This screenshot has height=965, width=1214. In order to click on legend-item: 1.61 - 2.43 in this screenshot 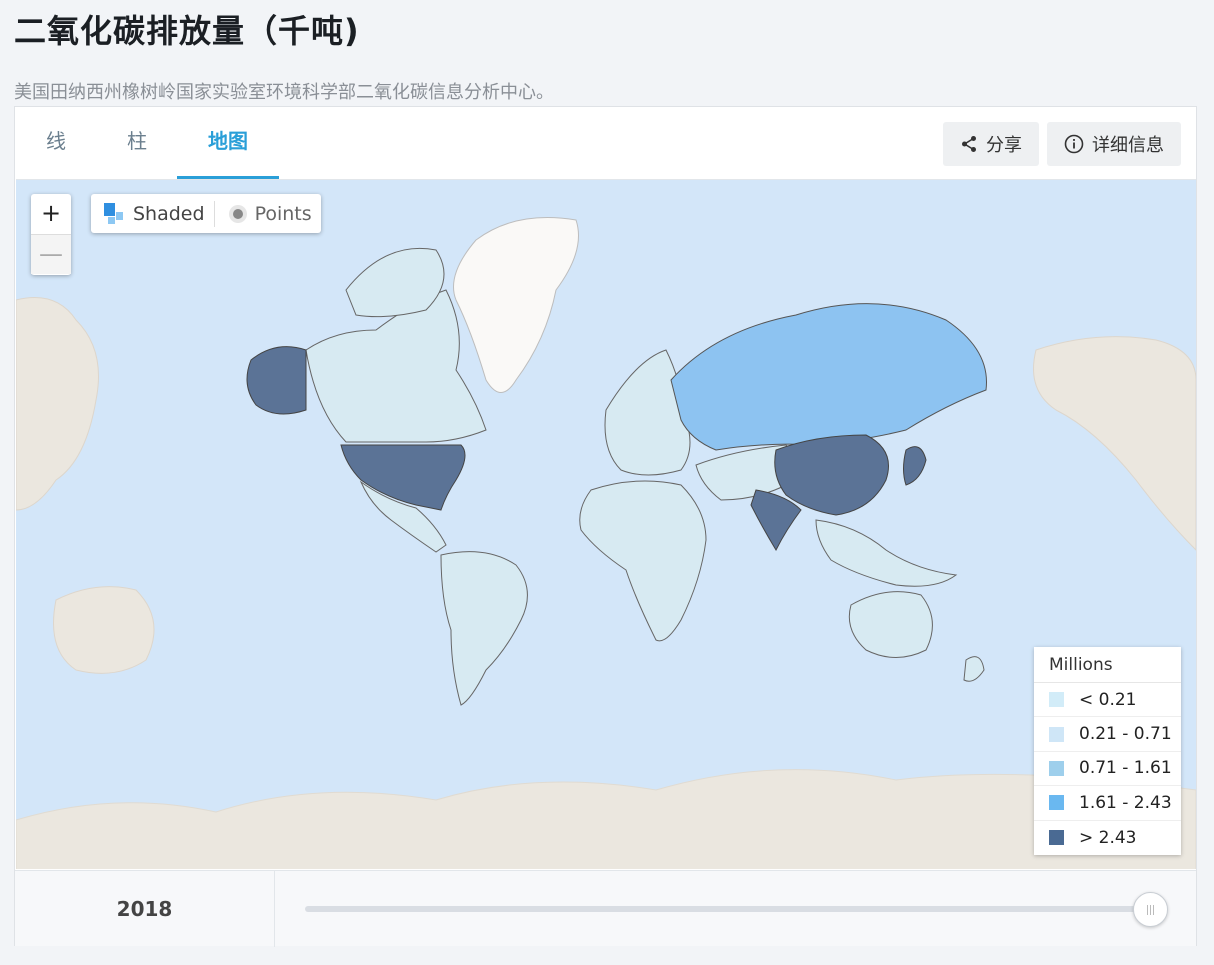, I will do `click(1107, 803)`.